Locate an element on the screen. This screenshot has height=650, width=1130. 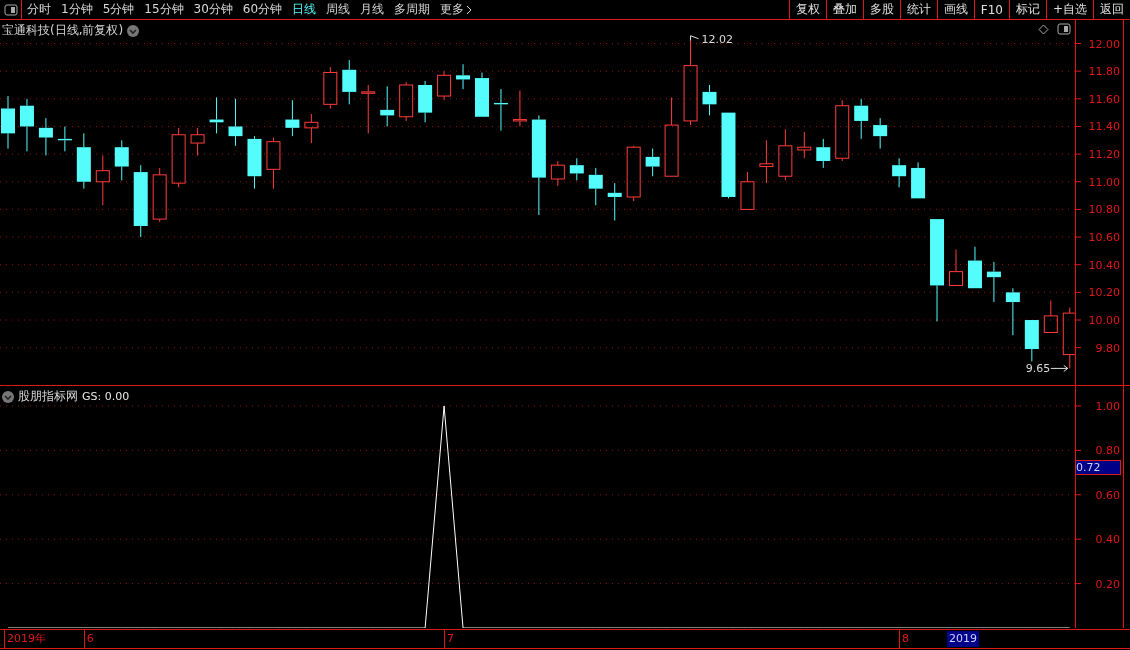
axis-label: 0.60 is located at coordinates (1107, 495).